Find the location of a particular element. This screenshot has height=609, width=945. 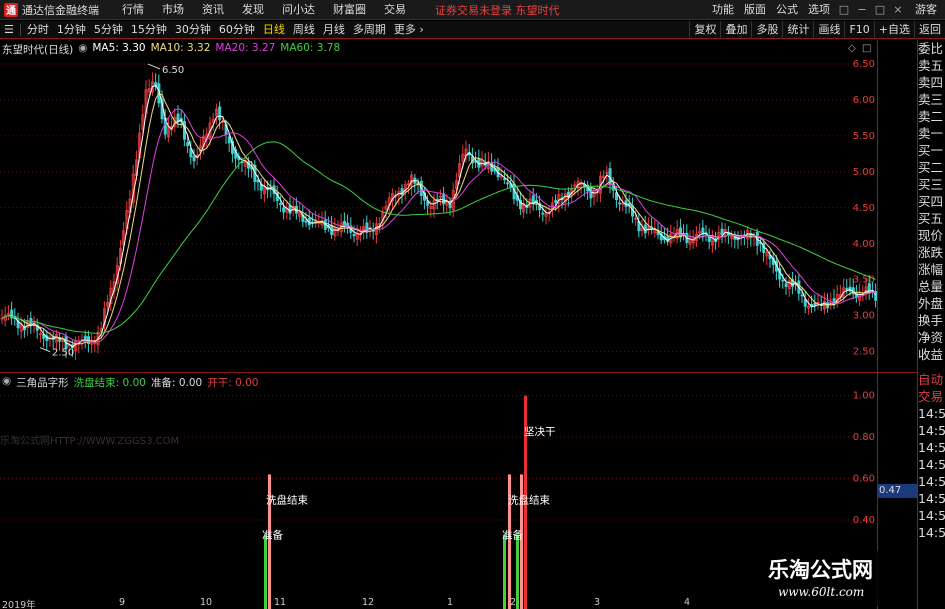

app-title: 通达信金融终端 is located at coordinates (60, 10).